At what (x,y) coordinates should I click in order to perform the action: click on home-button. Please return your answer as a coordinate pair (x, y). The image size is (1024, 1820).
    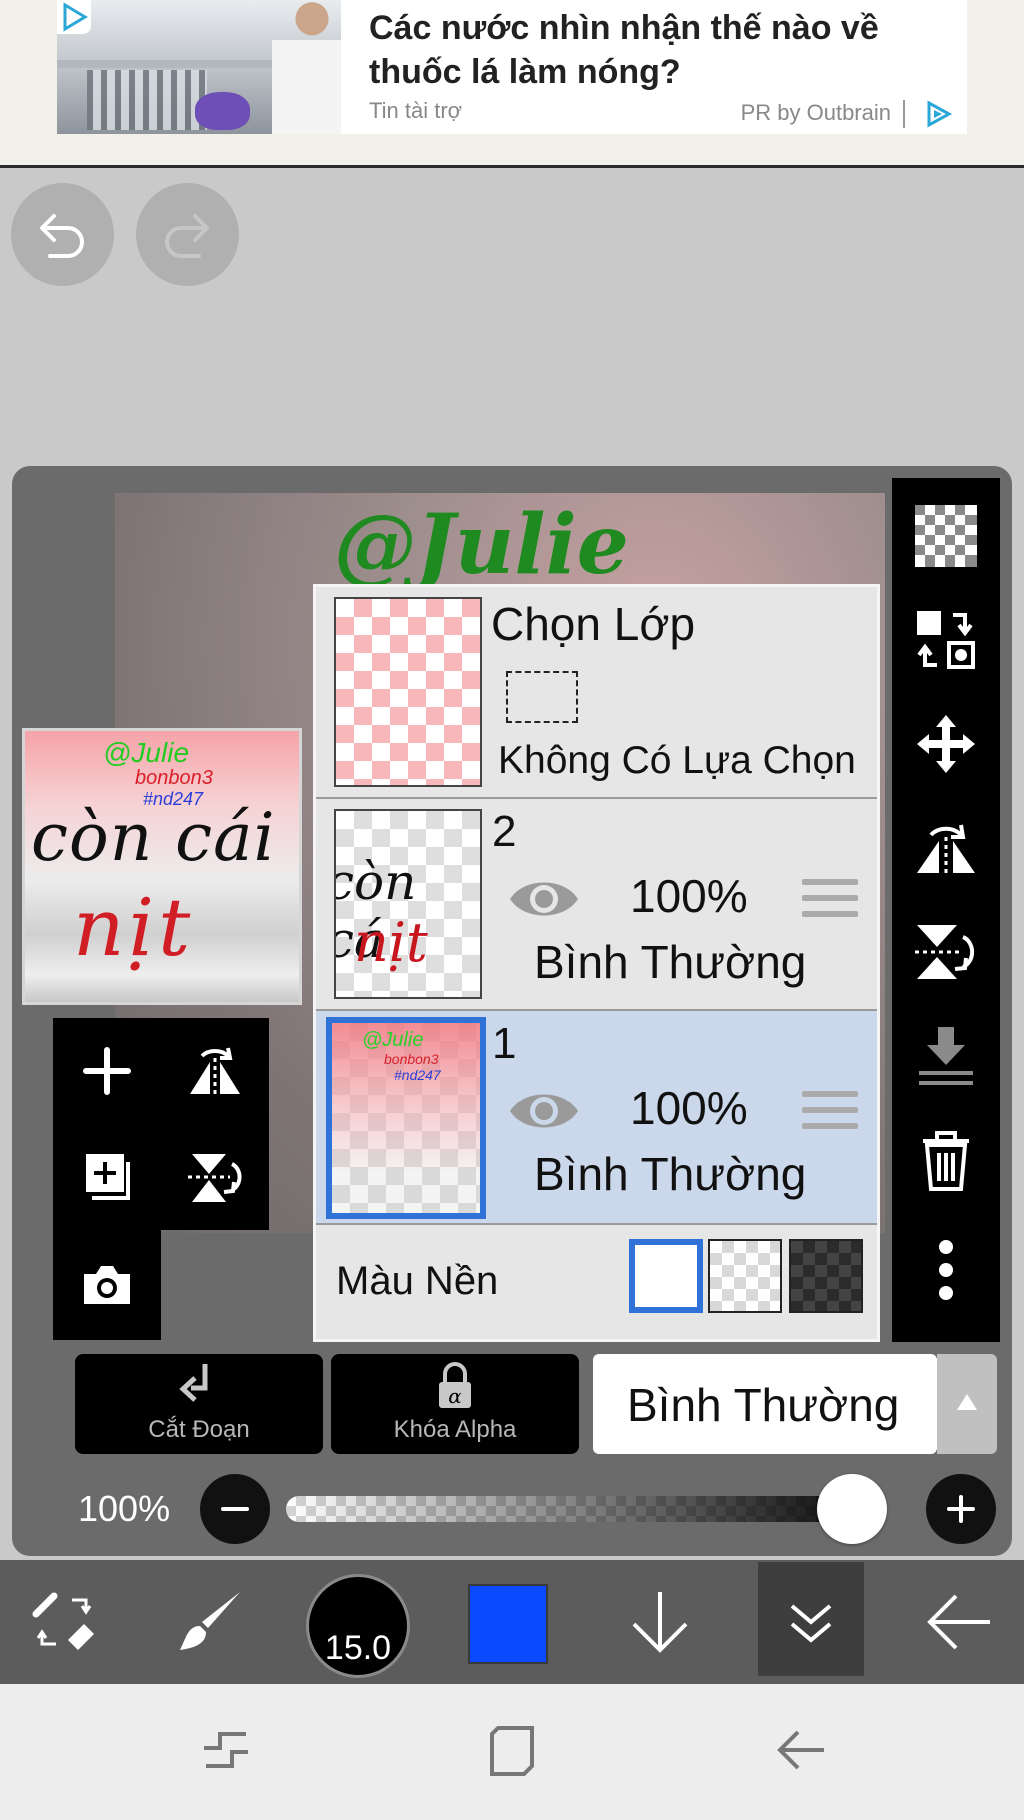
    Looking at the image, I should click on (512, 1750).